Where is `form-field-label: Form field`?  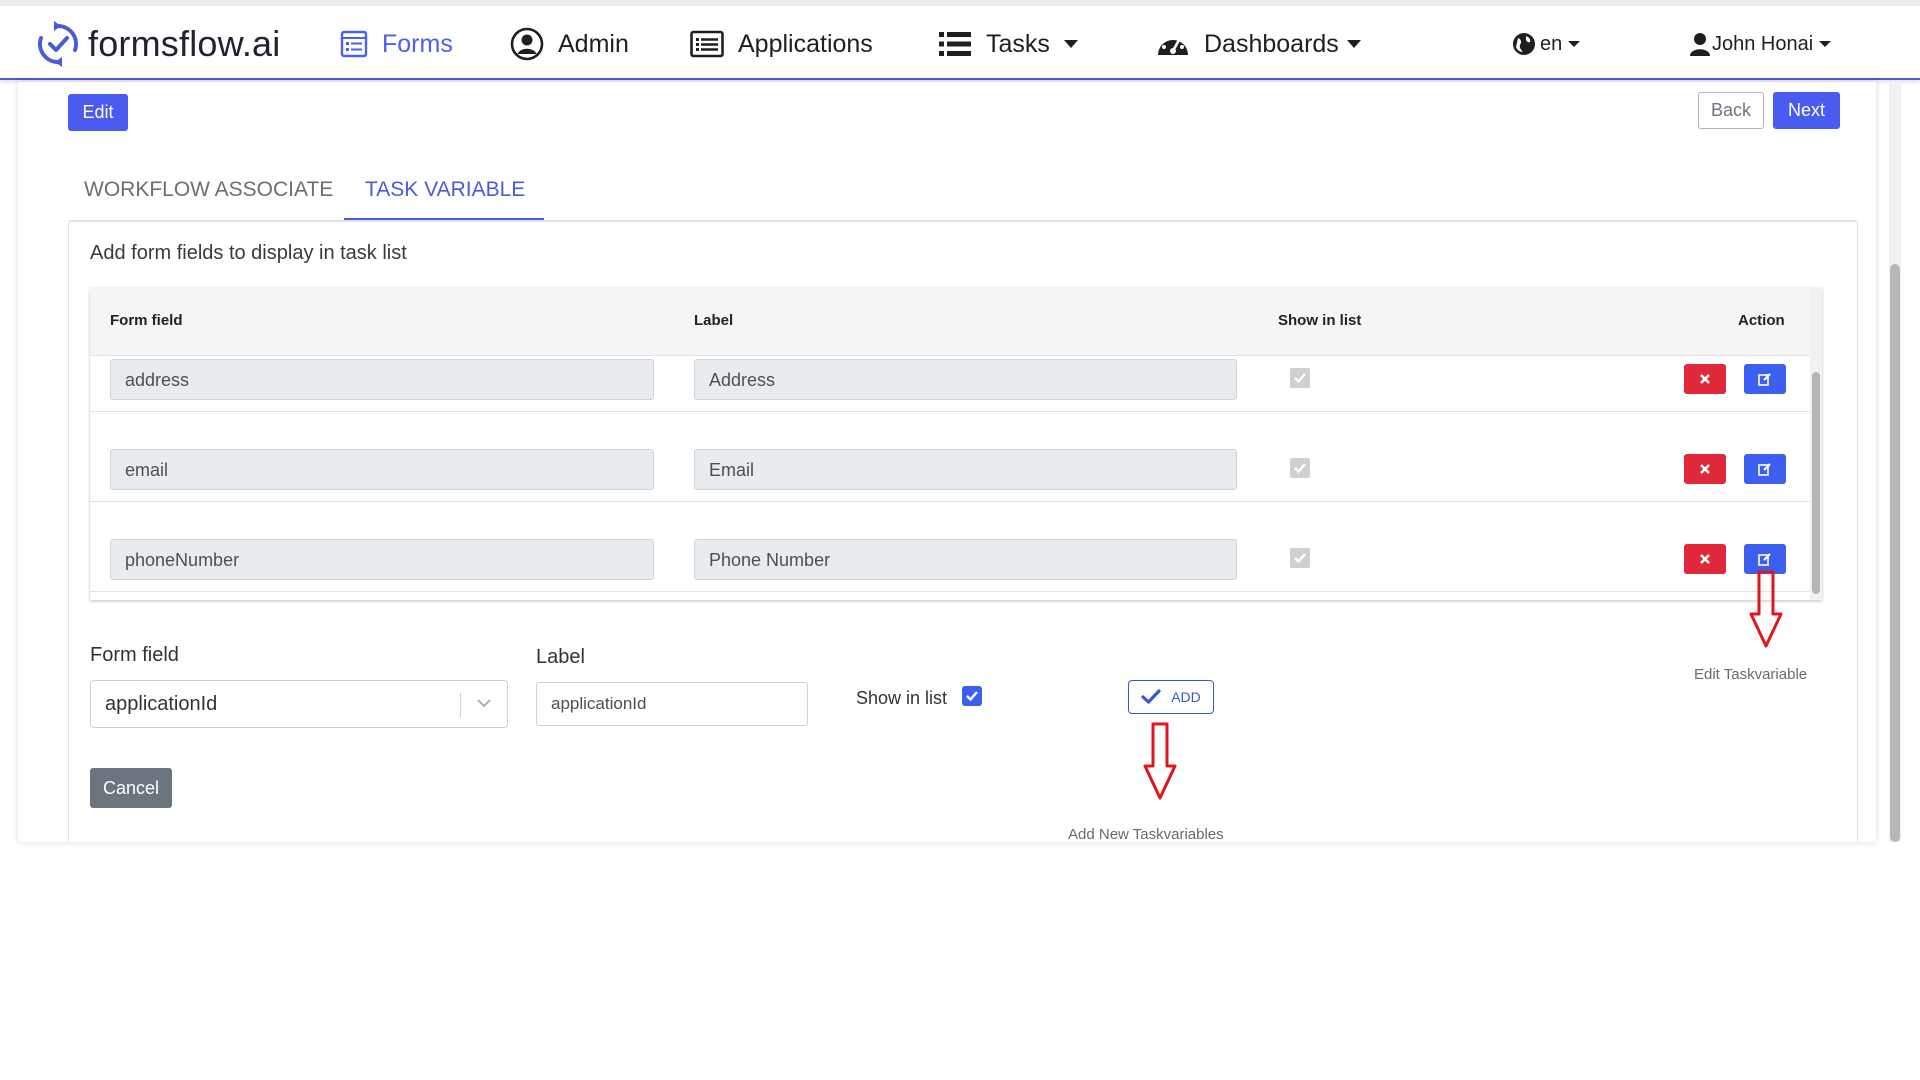
form-field-label: Form field is located at coordinates (134, 655).